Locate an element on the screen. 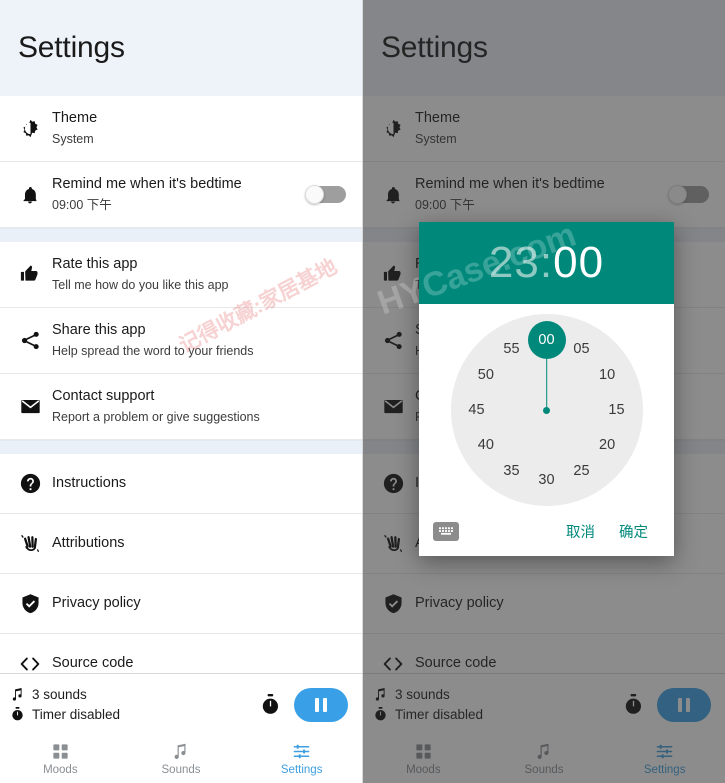 This screenshot has width=725, height=783. minute-field: 00 is located at coordinates (578, 262).